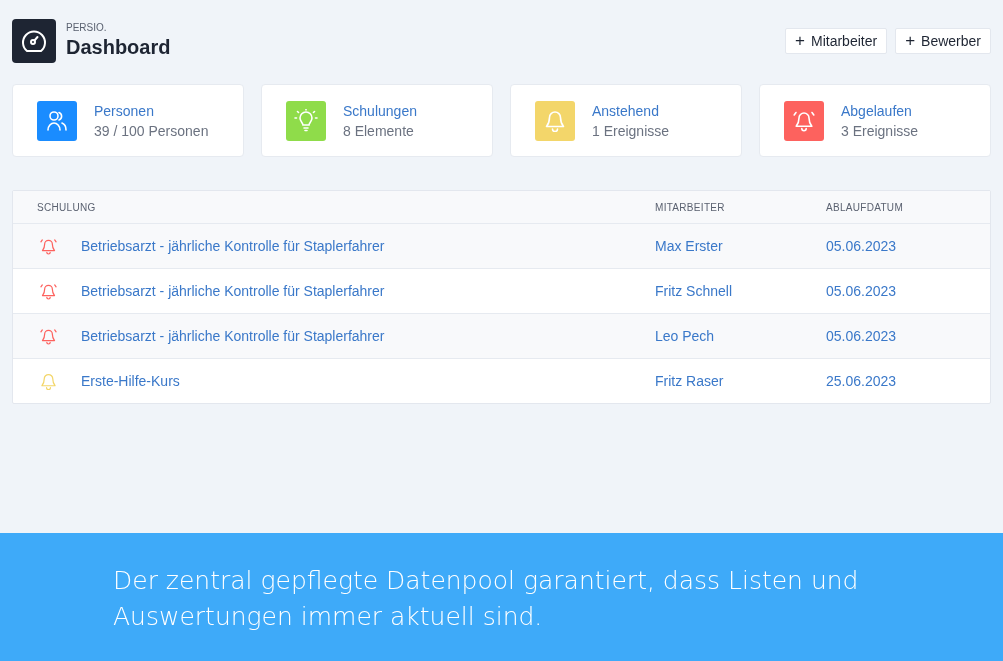 The image size is (1003, 661). I want to click on employee-link: Fritz Schnell, so click(694, 291).